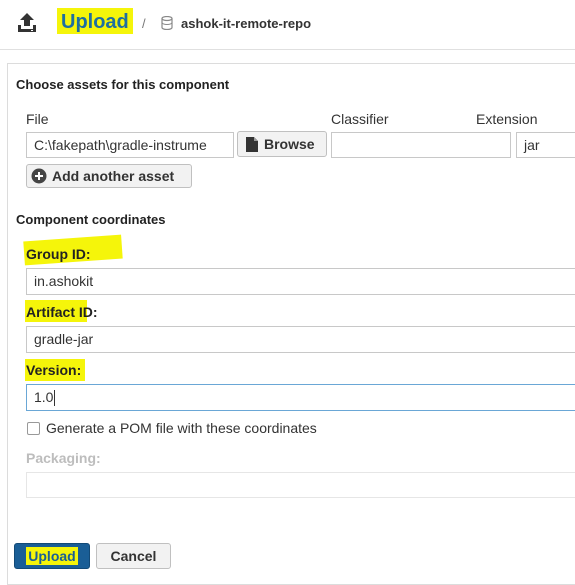 This screenshot has height=585, width=575. I want to click on packaging-label: Packaging:, so click(63, 458).